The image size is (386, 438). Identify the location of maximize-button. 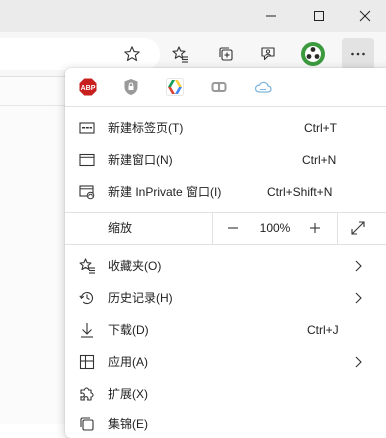
(319, 16).